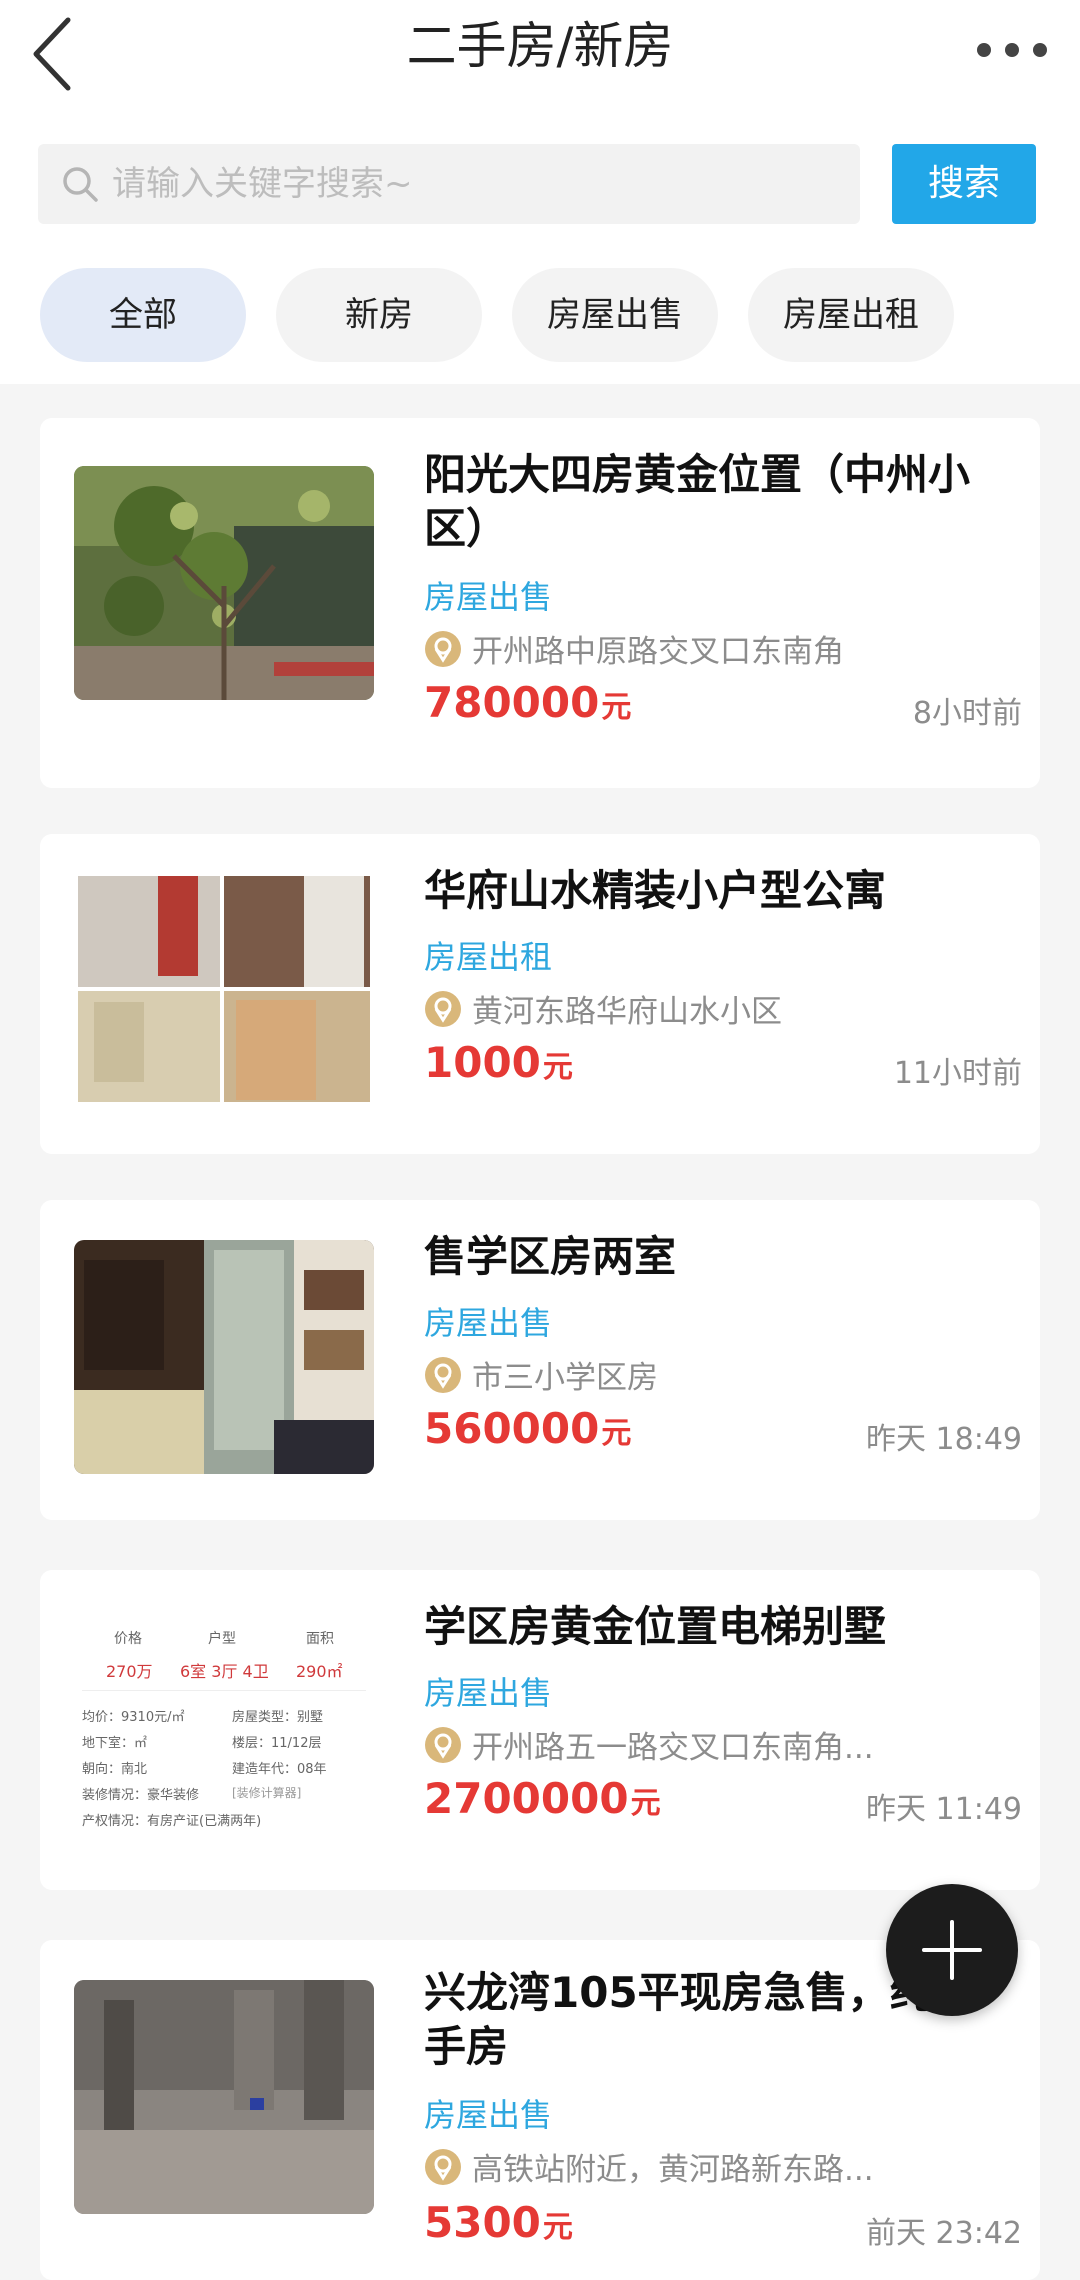  I want to click on listing-address-text: 市三小学区房, so click(565, 1378).